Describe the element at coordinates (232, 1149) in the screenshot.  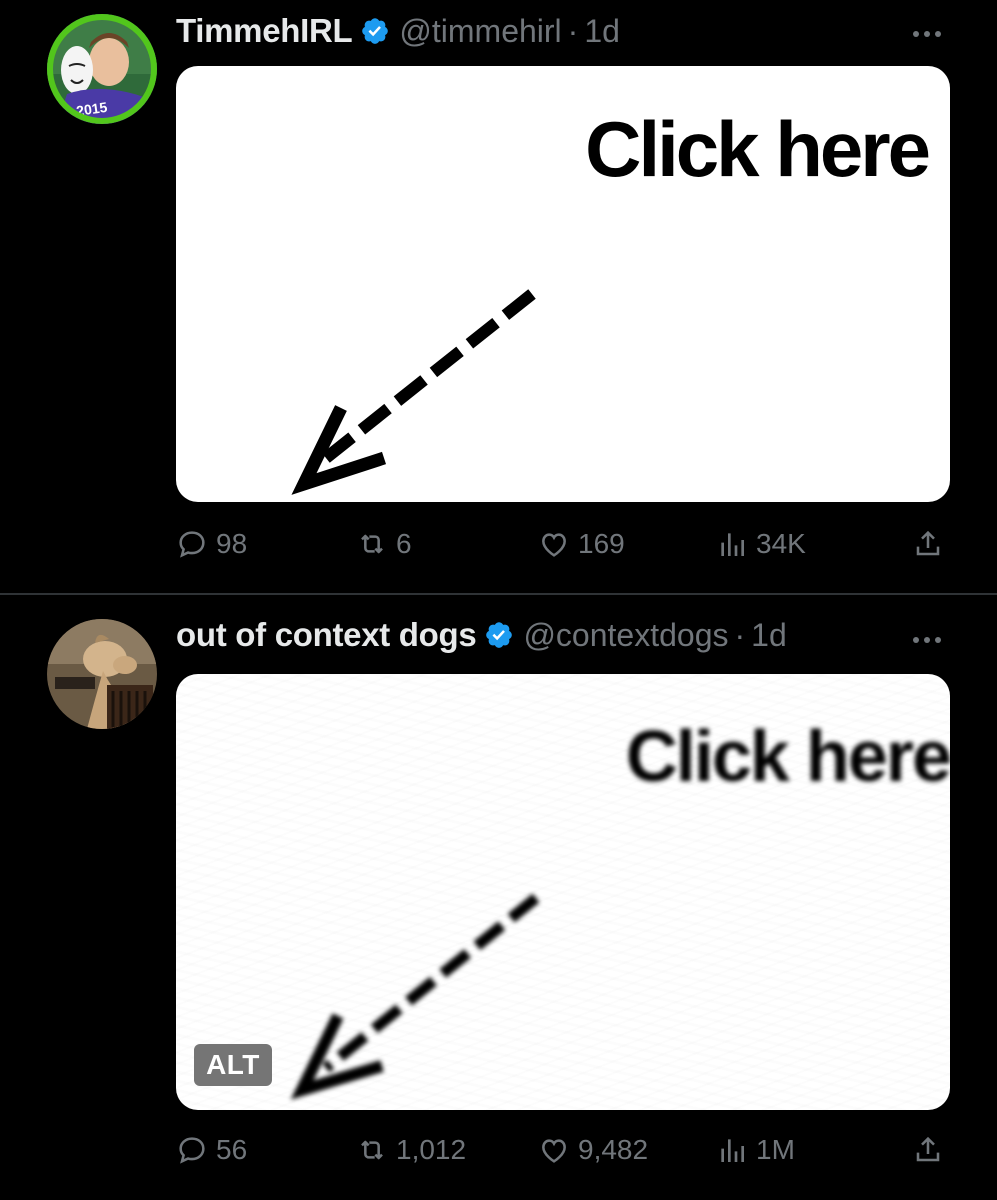
I see `reply-count: 56` at that location.